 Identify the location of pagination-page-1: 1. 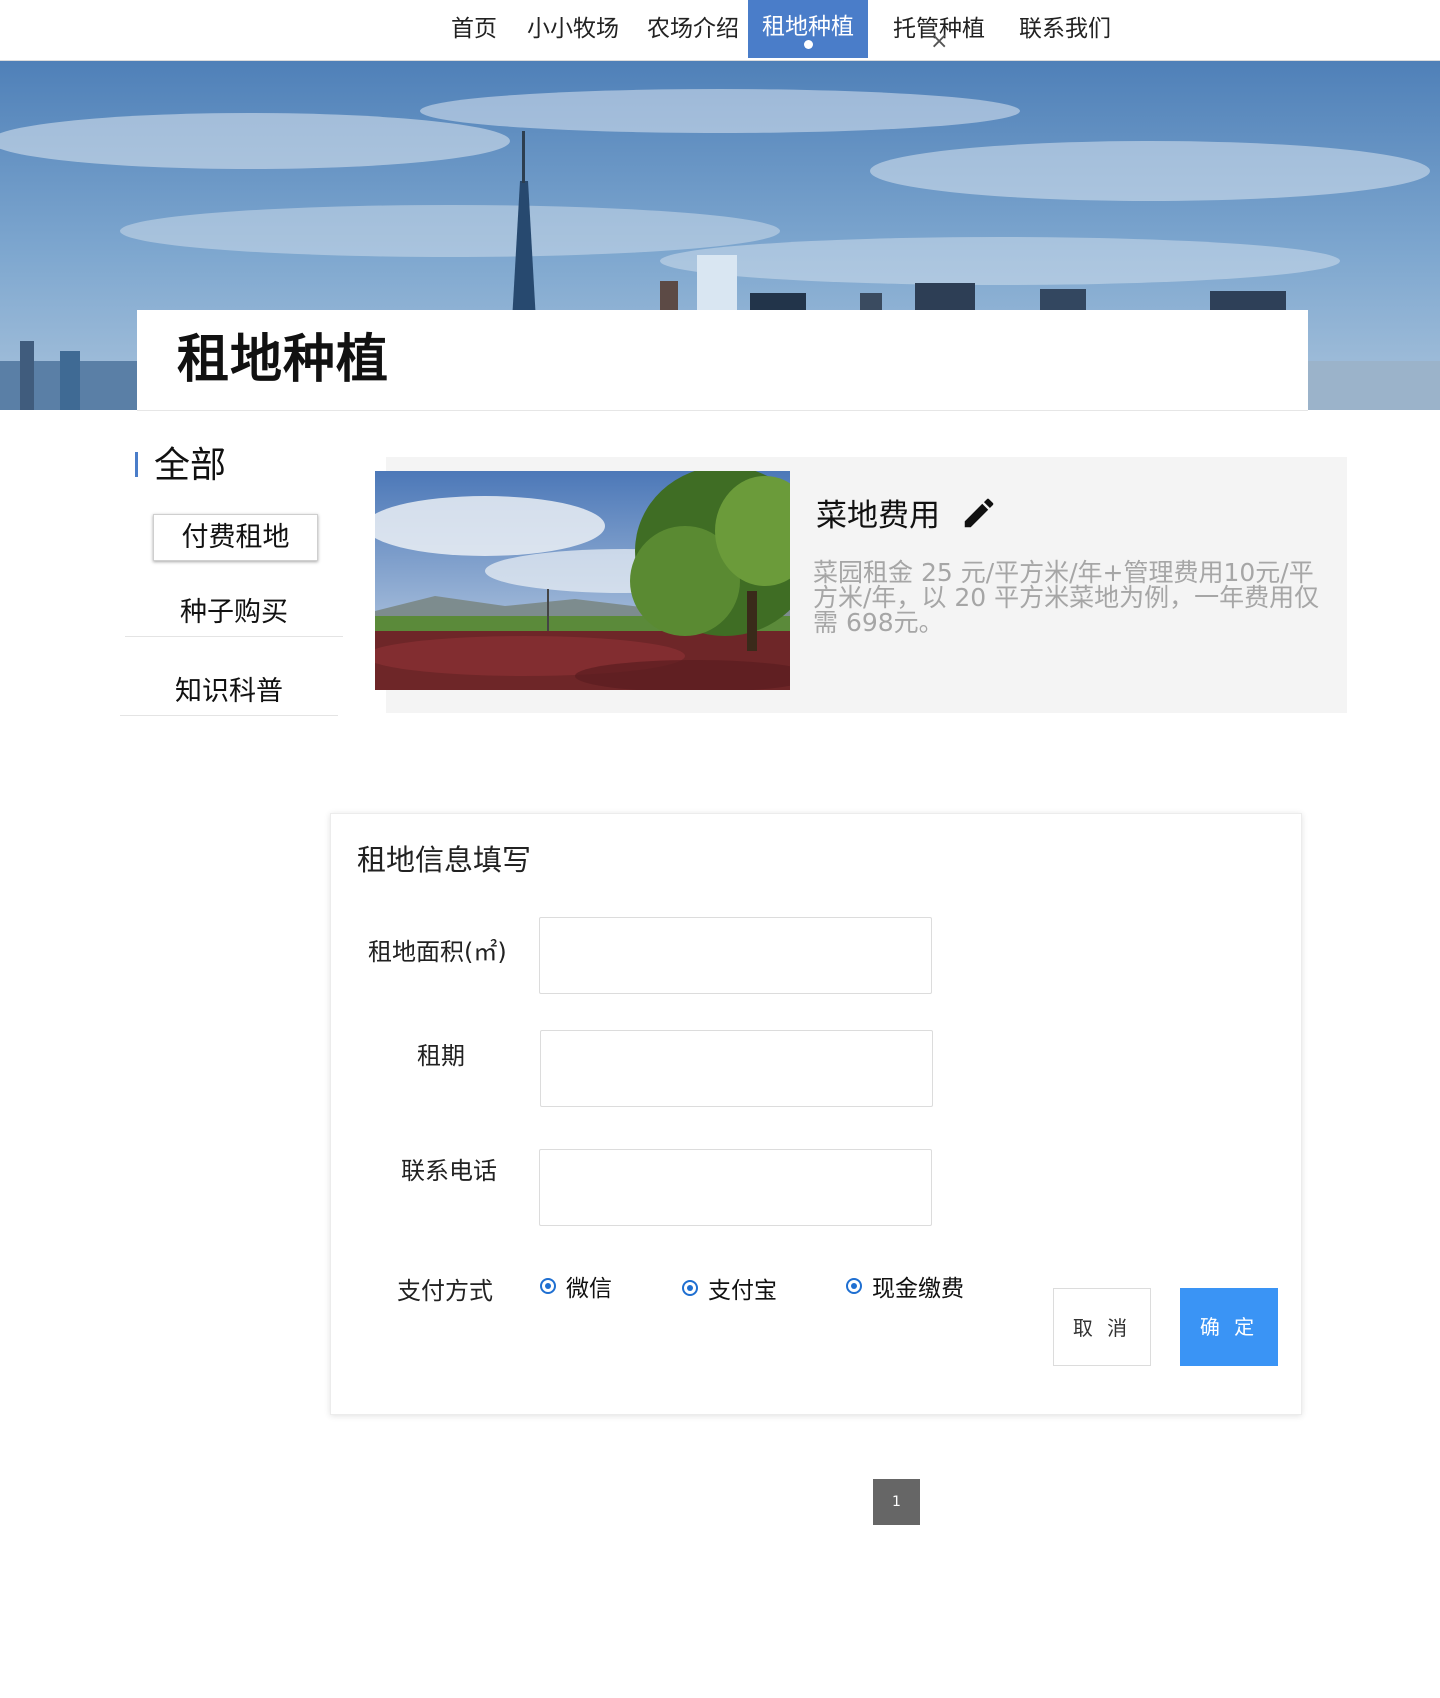
(896, 1502).